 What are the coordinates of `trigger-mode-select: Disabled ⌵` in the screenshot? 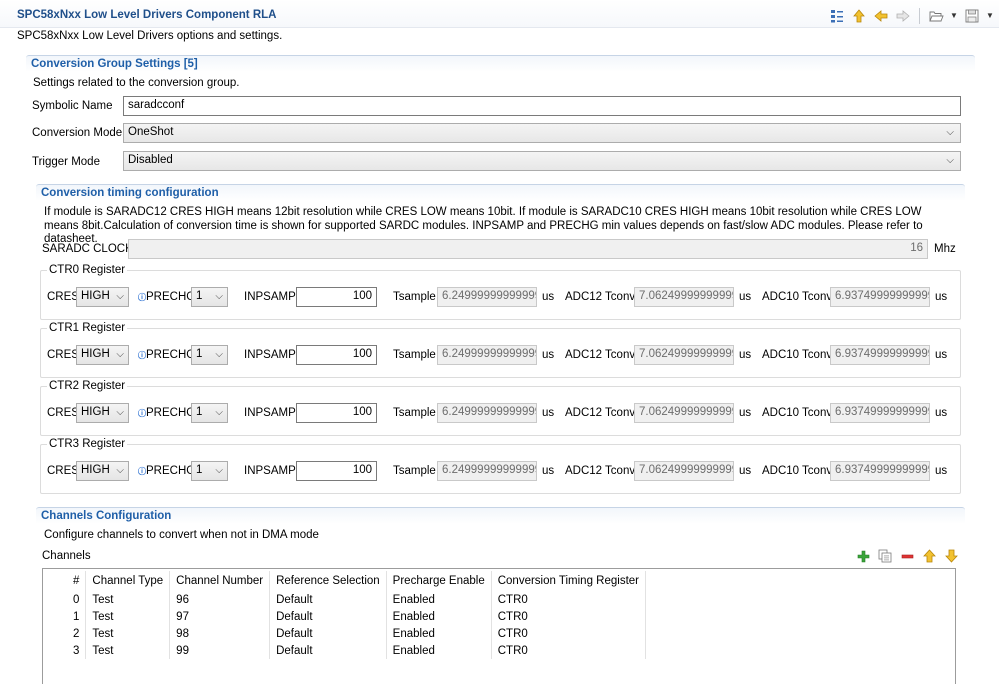 It's located at (542, 161).